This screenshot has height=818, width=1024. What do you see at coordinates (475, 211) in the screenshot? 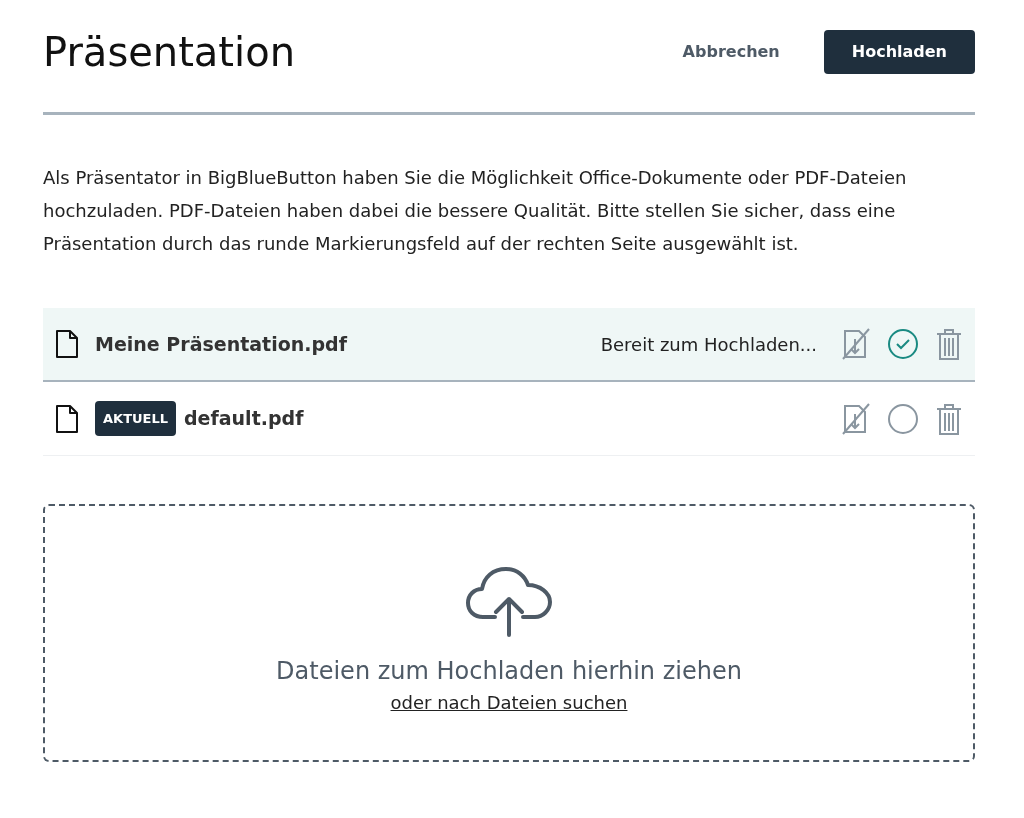
I see `intro-paragraph: Als Präsentator in BigBlueButton haben Sie die Möglichkeit Office-Dokumente oder PDF-Dateien hochzuladen. PDF-Dateien haben dabei die bessere Qualität. Bitte stellen Sie sicher, dass eine Präsentation durch das runde Markierungsfeld auf der rechten Seite ausgewählt ist.` at bounding box center [475, 211].